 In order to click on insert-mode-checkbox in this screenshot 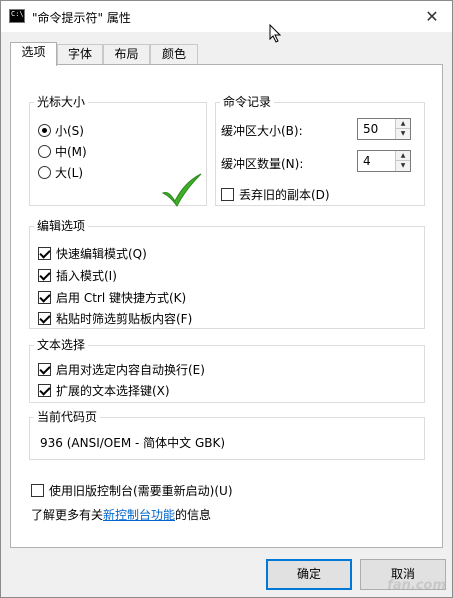, I will do `click(44, 275)`.